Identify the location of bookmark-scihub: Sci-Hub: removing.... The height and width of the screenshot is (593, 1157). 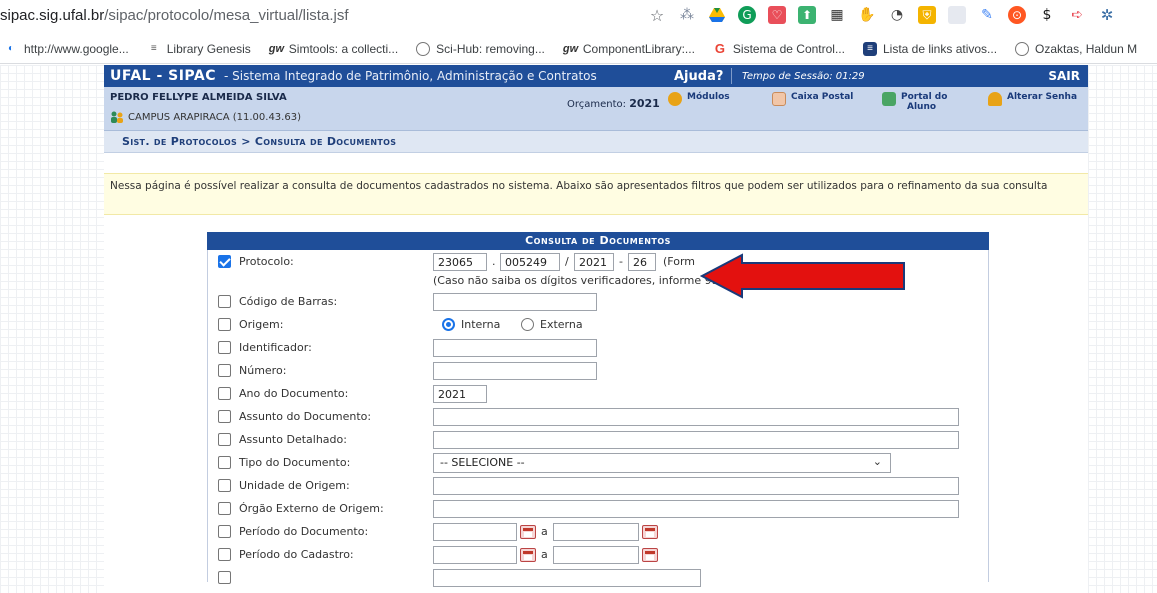
(480, 48).